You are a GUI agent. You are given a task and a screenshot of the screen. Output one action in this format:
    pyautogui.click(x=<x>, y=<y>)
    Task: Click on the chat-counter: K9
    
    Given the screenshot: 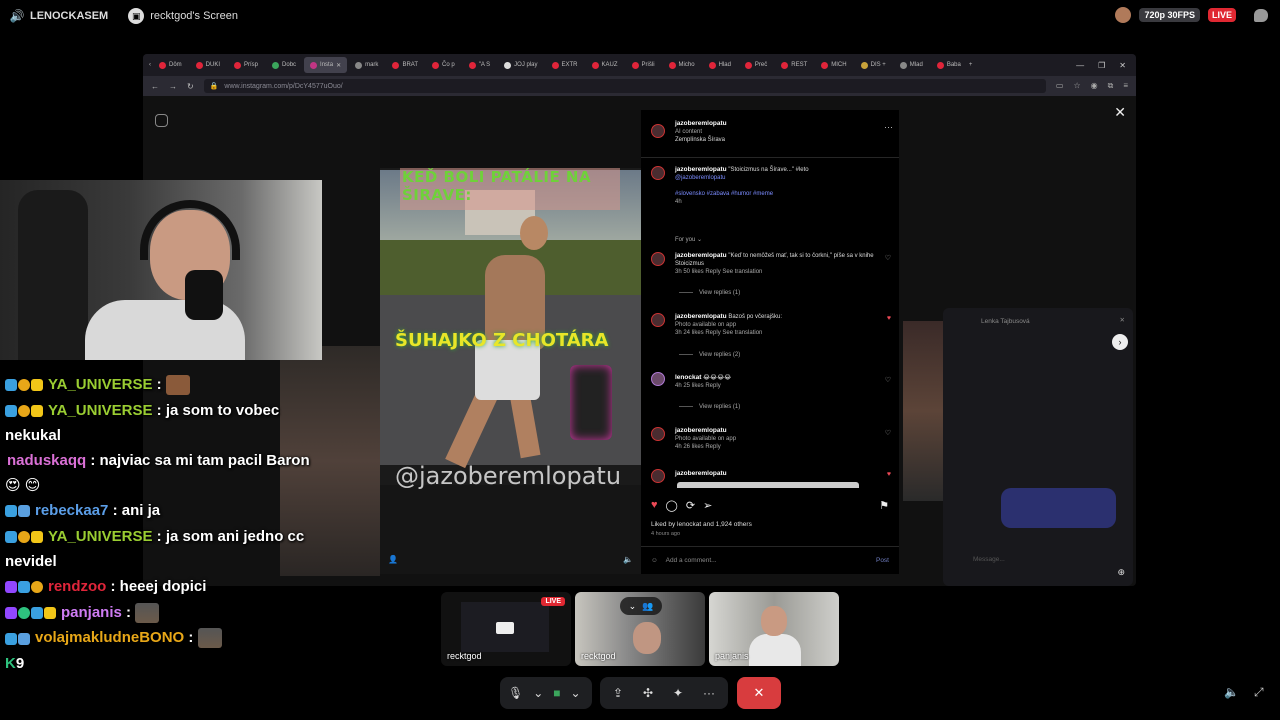 What is the action you would take?
    pyautogui.click(x=15, y=663)
    